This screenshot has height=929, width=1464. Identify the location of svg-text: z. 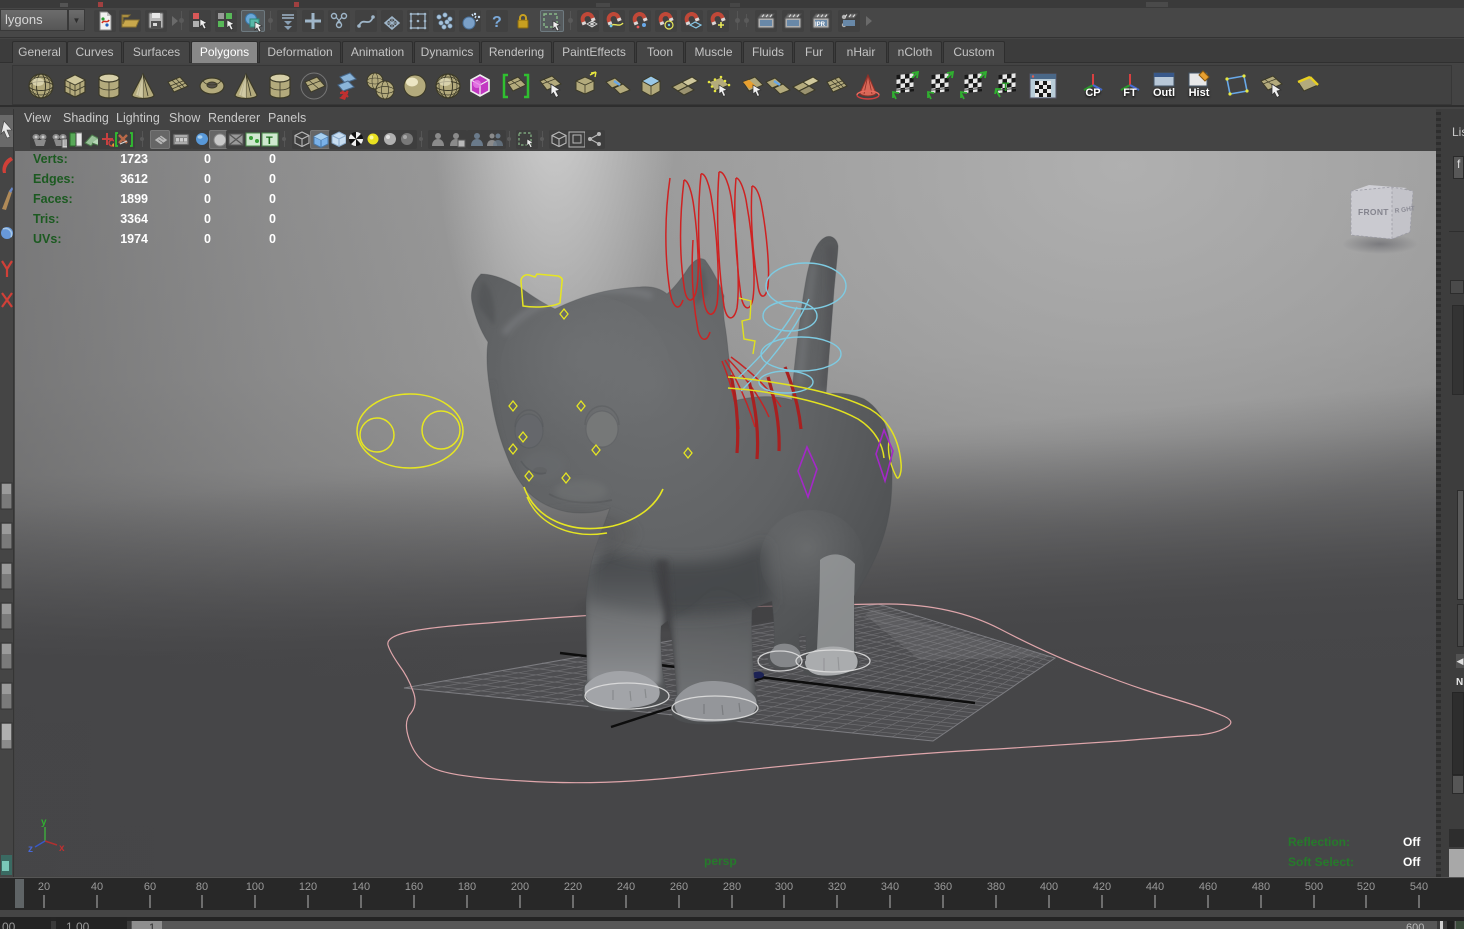
(30, 849).